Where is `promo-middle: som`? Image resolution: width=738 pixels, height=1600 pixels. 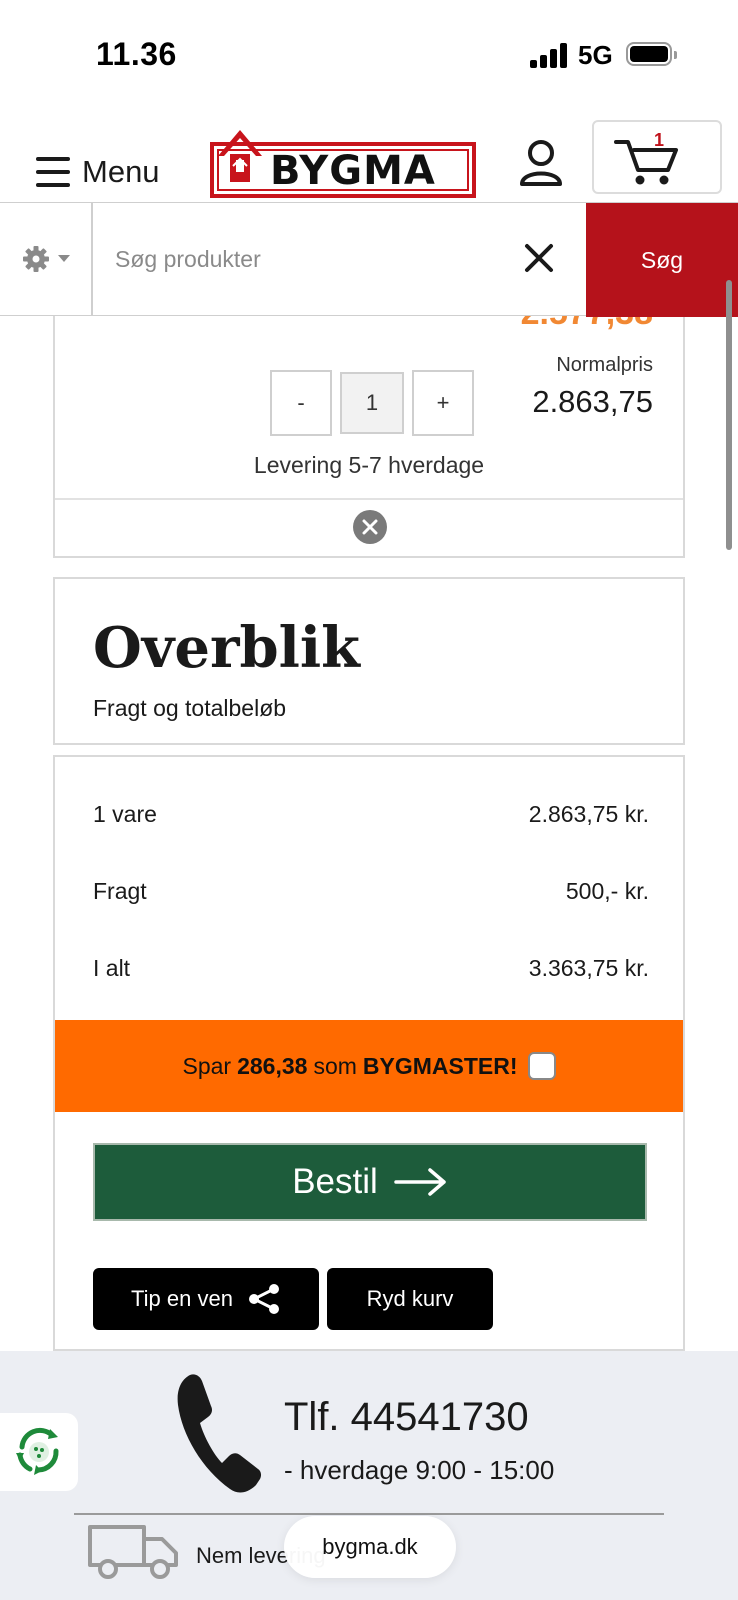
promo-middle: som is located at coordinates (335, 1065).